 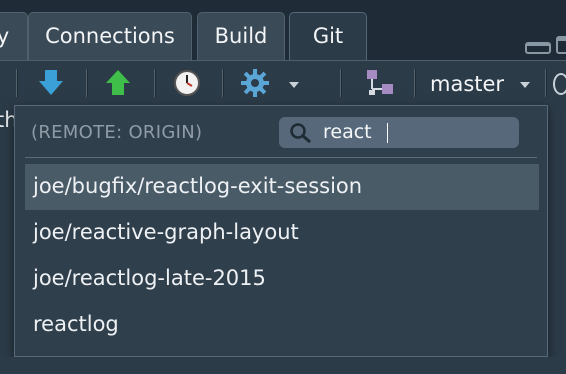 What do you see at coordinates (7, 240) in the screenshot?
I see `background-pane` at bounding box center [7, 240].